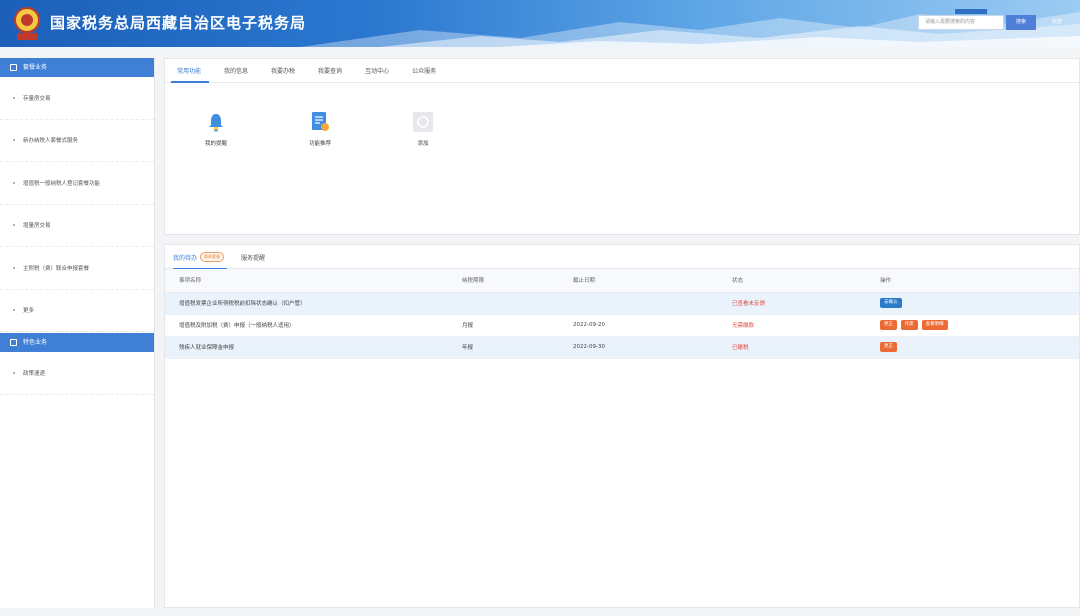  Describe the element at coordinates (237, 74) in the screenshot. I see `tab-my-info: 我的信息` at that location.